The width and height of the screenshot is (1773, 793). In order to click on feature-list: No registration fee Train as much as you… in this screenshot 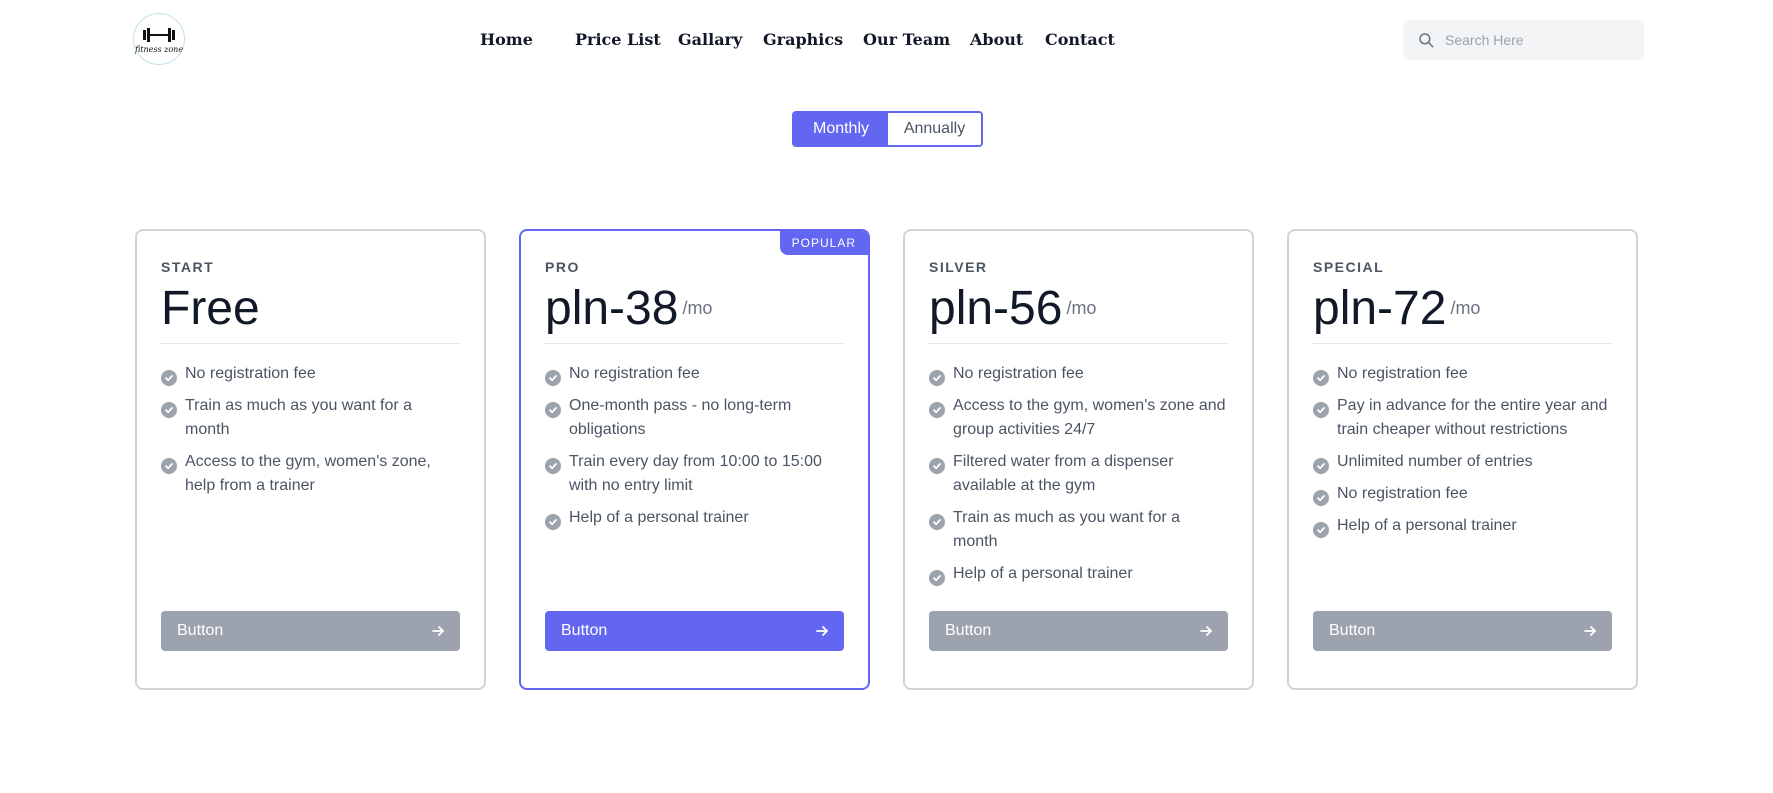, I will do `click(310, 434)`.